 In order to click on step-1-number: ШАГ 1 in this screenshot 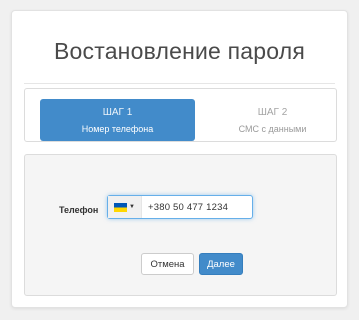, I will do `click(117, 112)`.